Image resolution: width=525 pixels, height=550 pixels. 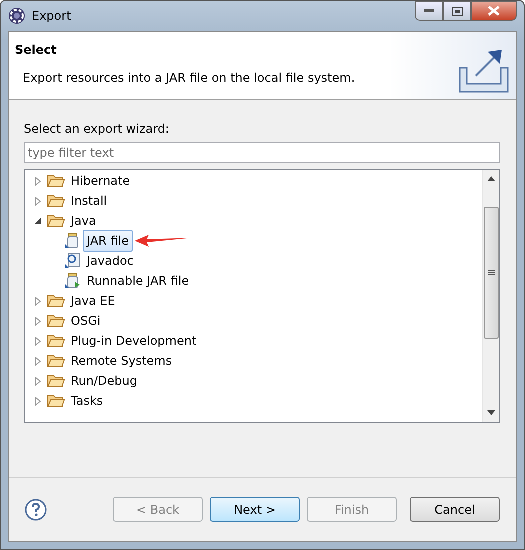 I want to click on maximize-icon, so click(x=457, y=11).